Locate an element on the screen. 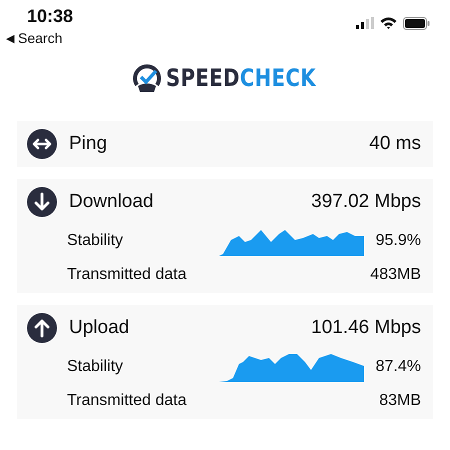 The image size is (450, 450). metric-value: 40 ms is located at coordinates (395, 144).